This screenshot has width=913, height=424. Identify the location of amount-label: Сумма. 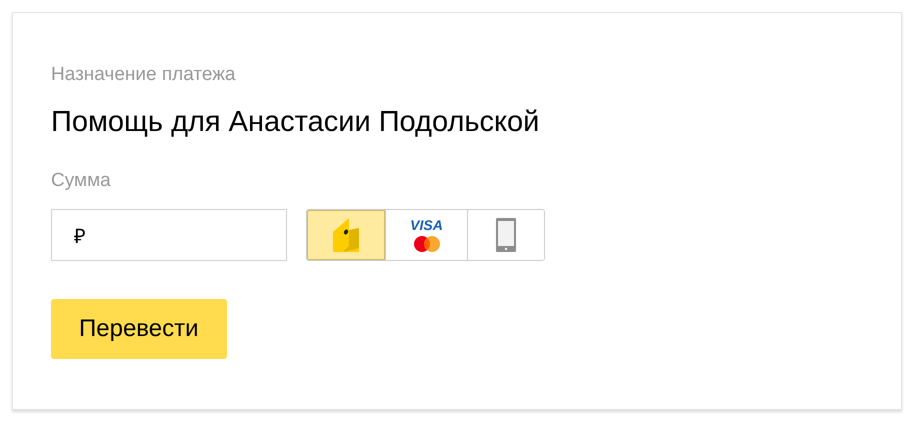
(81, 181).